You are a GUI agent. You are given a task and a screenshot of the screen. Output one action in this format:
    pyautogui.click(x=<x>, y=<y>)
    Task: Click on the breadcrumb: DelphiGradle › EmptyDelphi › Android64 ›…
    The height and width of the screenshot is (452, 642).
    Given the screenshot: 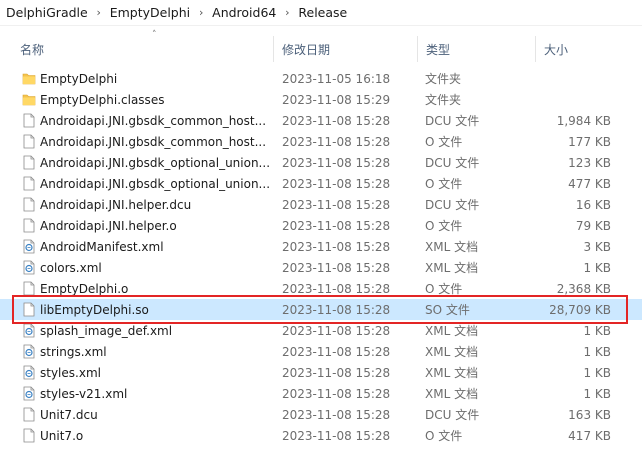 What is the action you would take?
    pyautogui.click(x=321, y=13)
    